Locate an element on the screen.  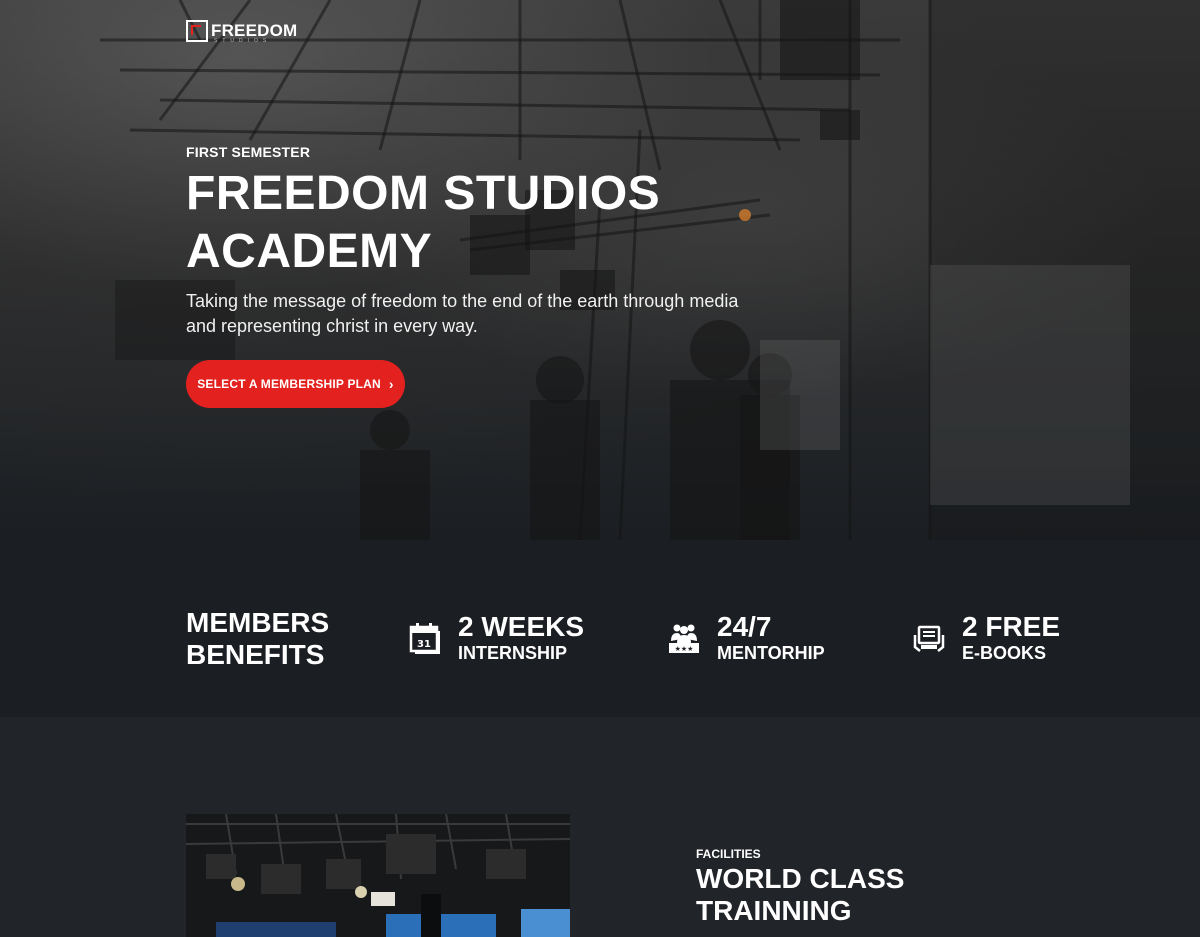
brand-tagline: STUDIOS is located at coordinates (243, 41).